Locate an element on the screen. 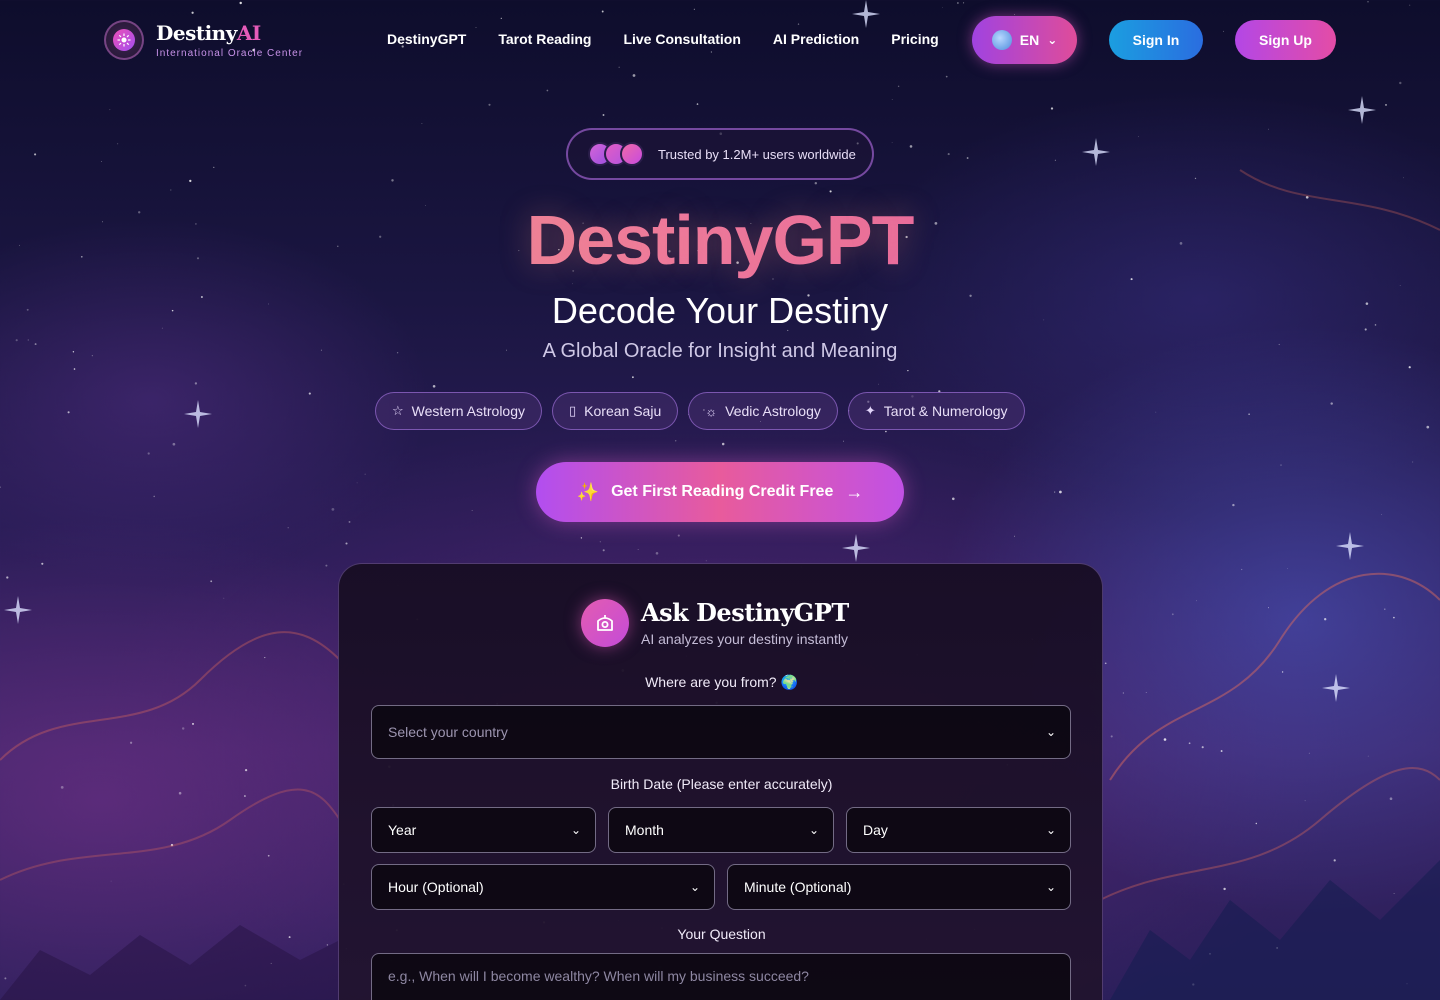 The width and height of the screenshot is (1440, 1000). chip-western-astrology: ☆ Western Astrology is located at coordinates (459, 411).